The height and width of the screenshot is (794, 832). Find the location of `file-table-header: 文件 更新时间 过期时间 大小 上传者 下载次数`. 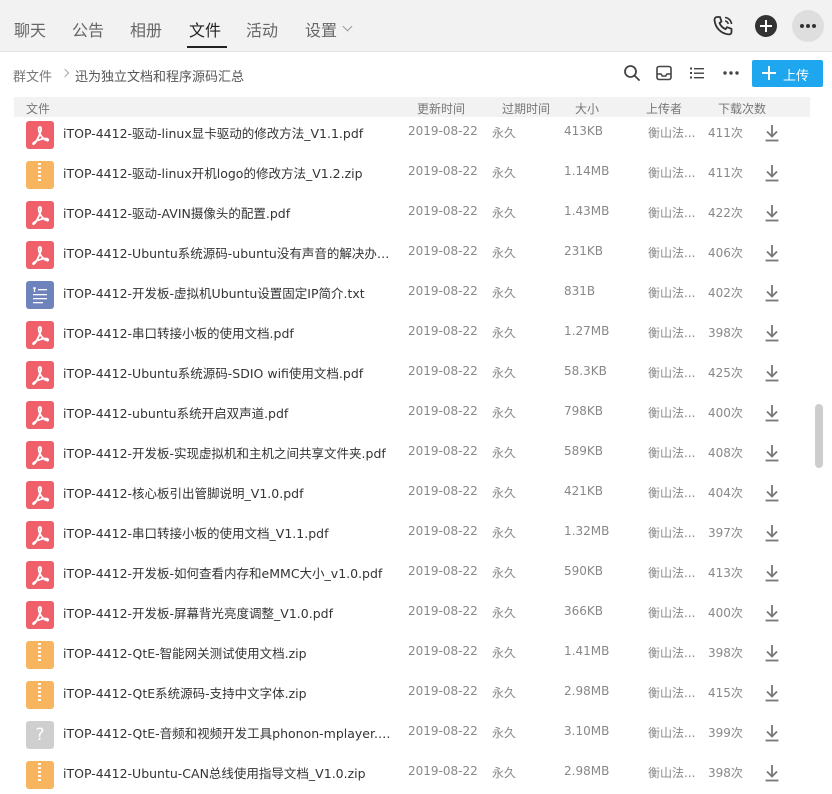

file-table-header: 文件 更新时间 过期时间 大小 上传者 下载次数 is located at coordinates (412, 107).